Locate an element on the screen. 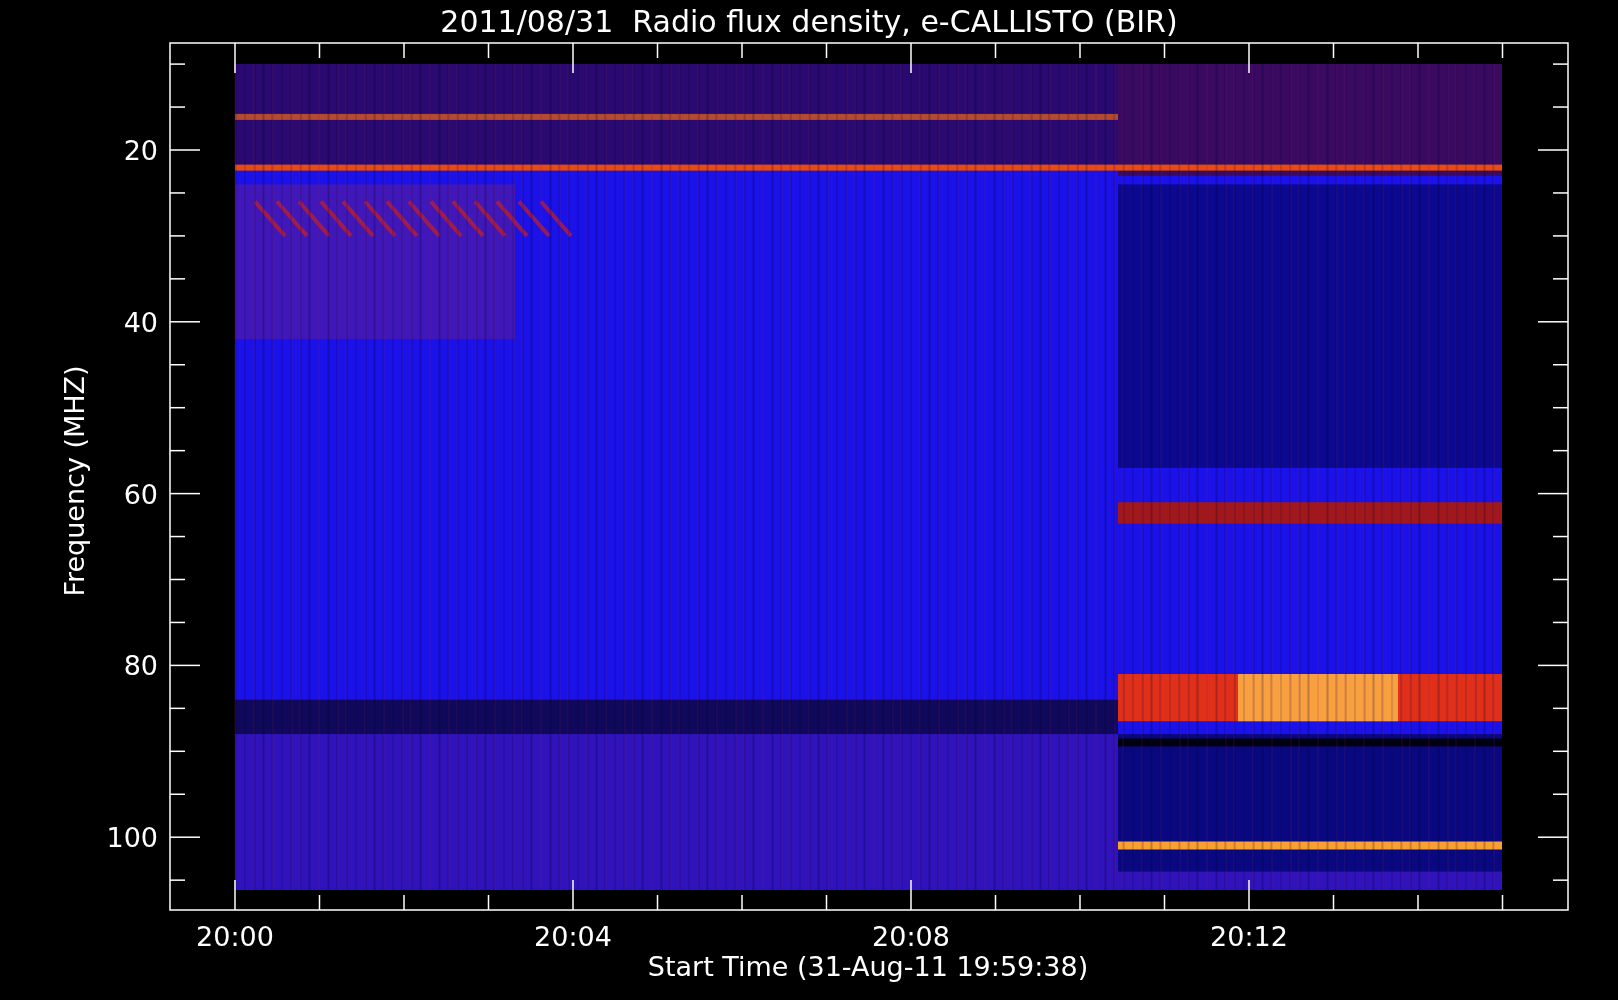 This screenshot has width=1618, height=1000. x-tick-label: 20:12 is located at coordinates (1249, 936).